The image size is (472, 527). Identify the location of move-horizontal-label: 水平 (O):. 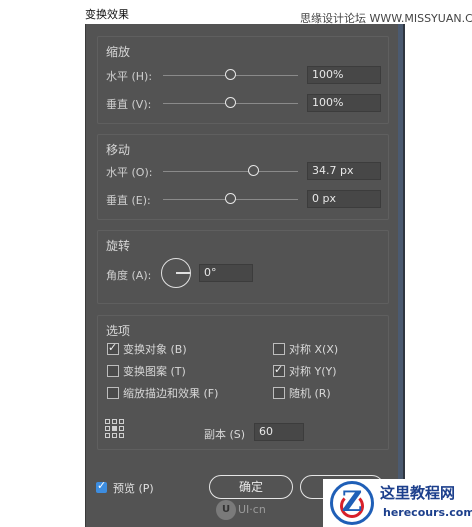
(129, 172).